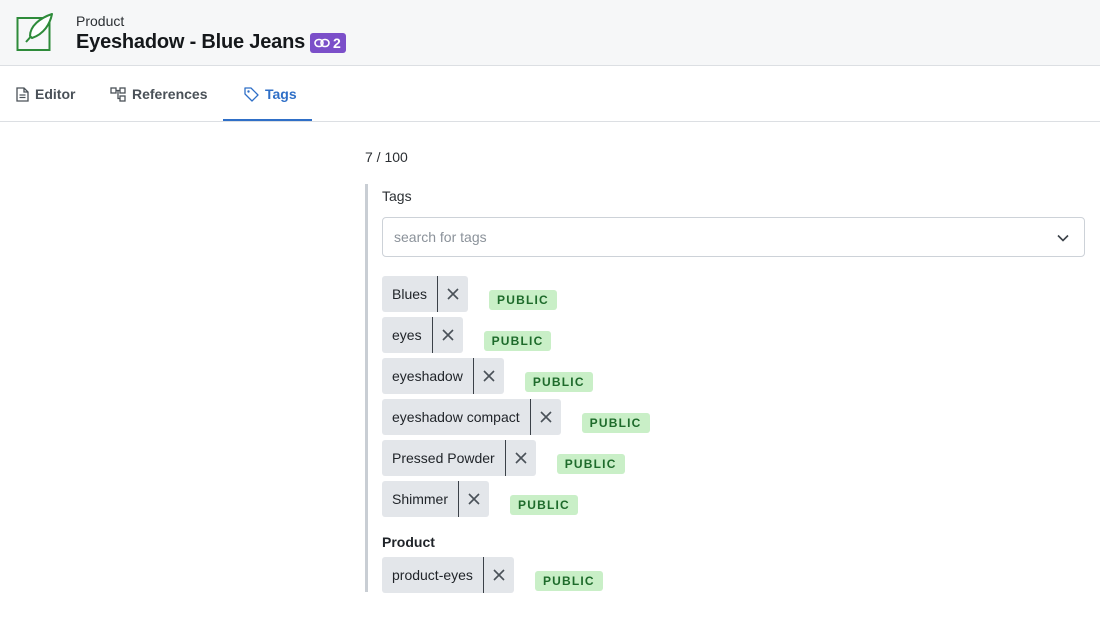 The image size is (1100, 625). I want to click on tab-tags-label: Tags, so click(281, 94).